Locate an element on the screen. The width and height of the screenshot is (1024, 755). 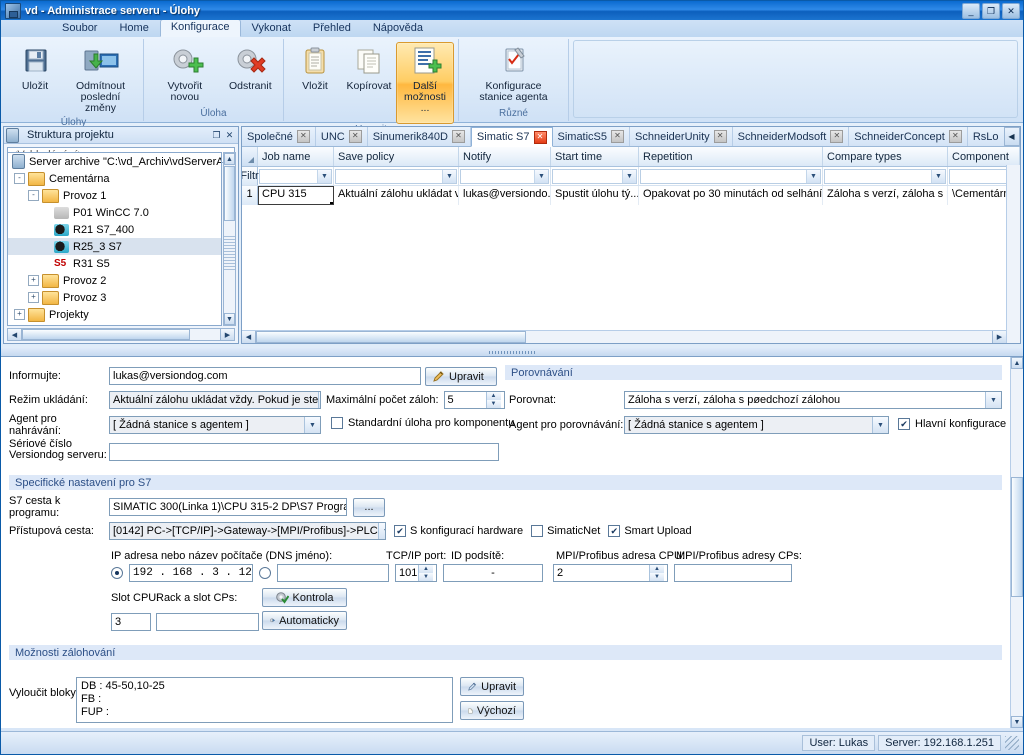
close-panel-button: ✕ is located at coordinates (229, 135).